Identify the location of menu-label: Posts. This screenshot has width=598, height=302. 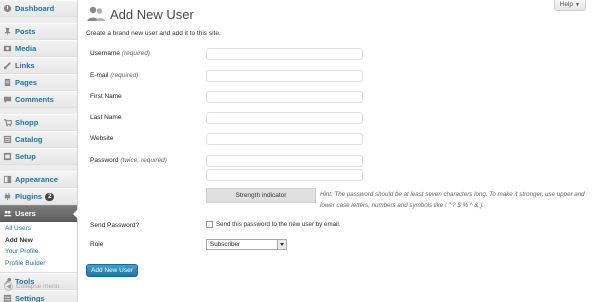
(25, 31).